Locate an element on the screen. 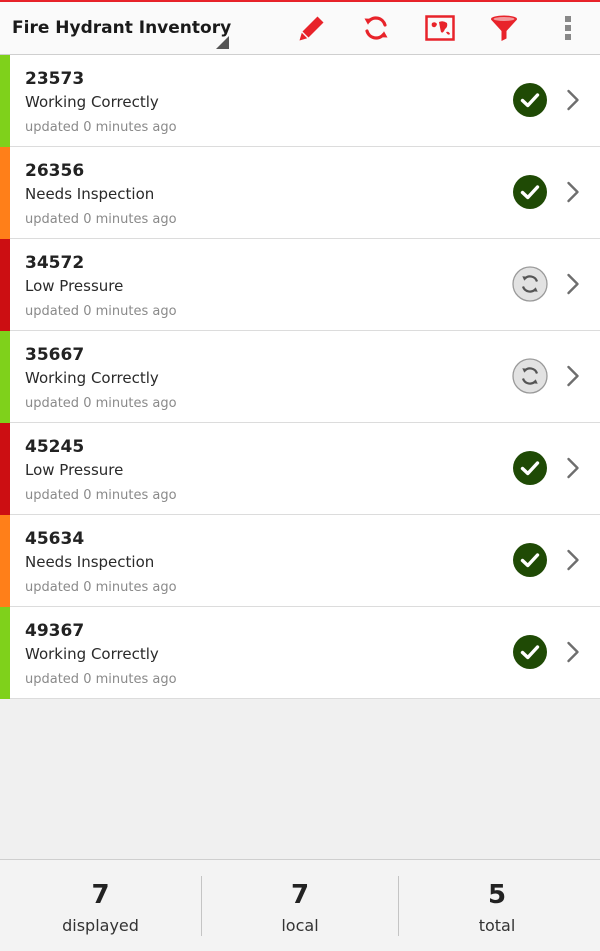  displayed-count: 7 displayed is located at coordinates (100, 905).